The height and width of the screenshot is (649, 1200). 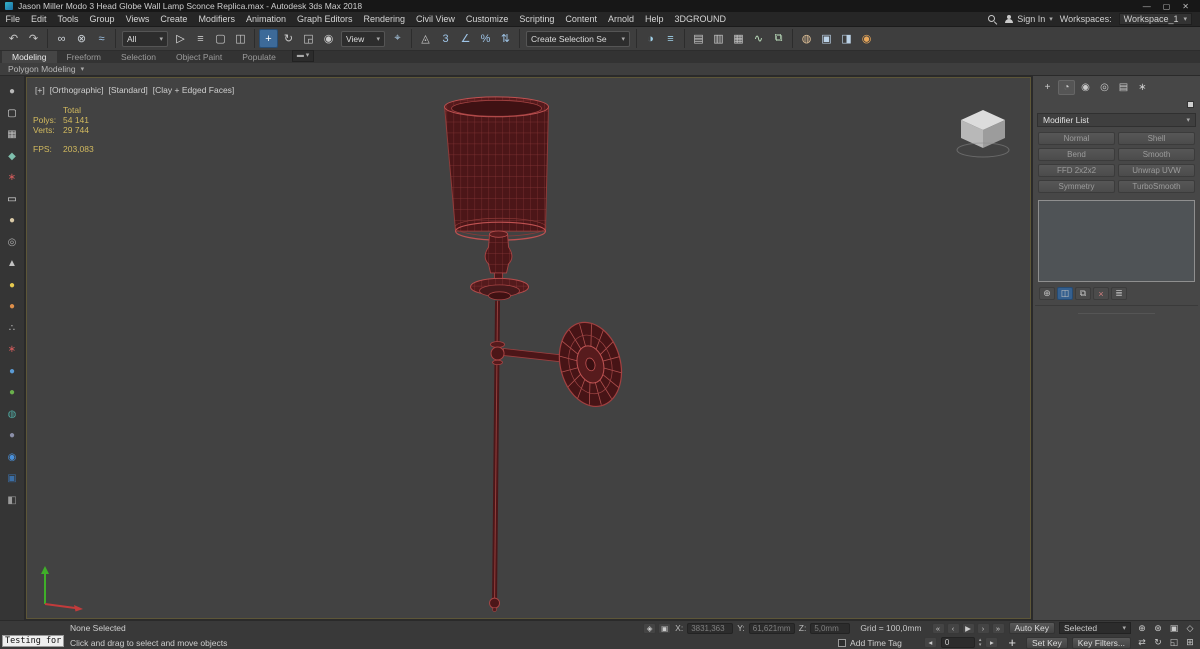 What do you see at coordinates (33, 641) in the screenshot?
I see `maxscript-mini-listener: Testing for` at bounding box center [33, 641].